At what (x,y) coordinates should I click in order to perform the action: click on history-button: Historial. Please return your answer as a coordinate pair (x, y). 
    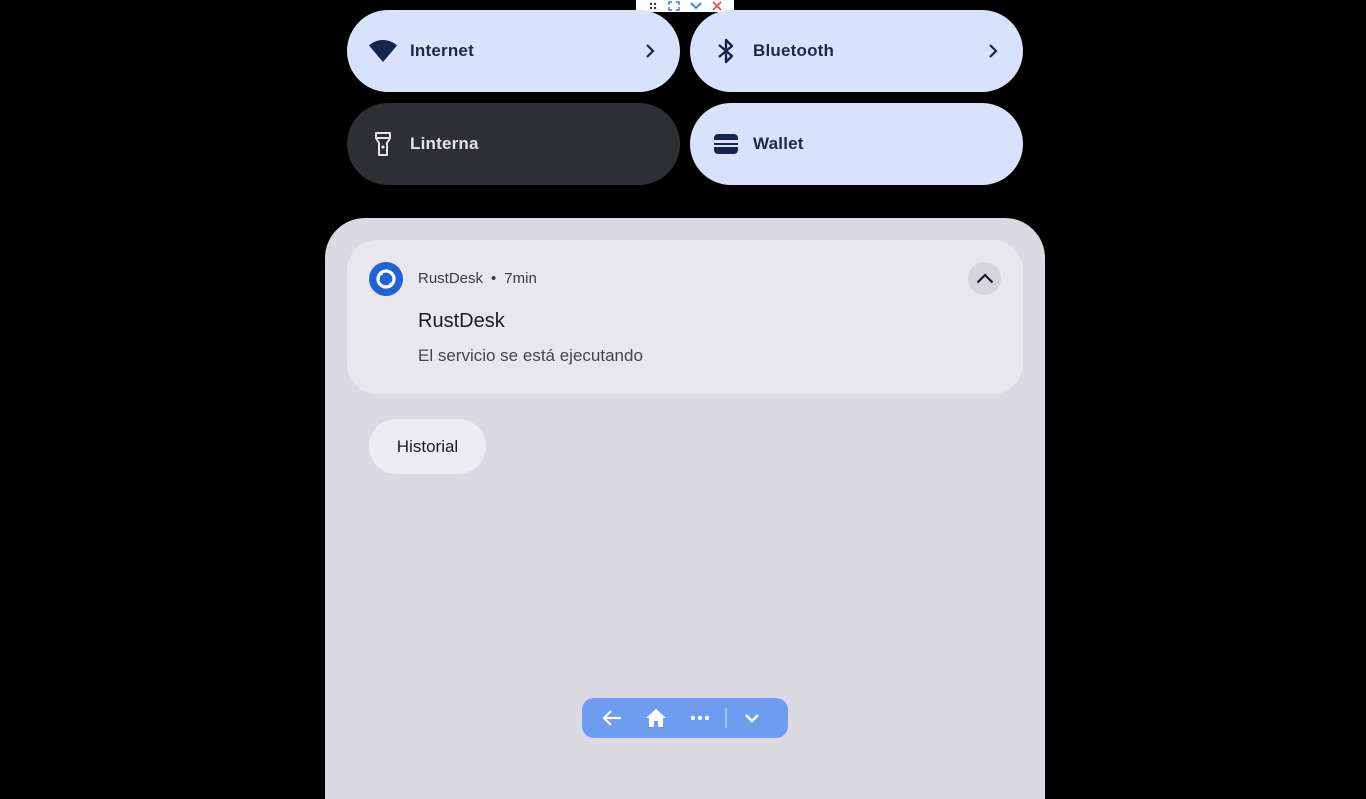
    Looking at the image, I should click on (427, 446).